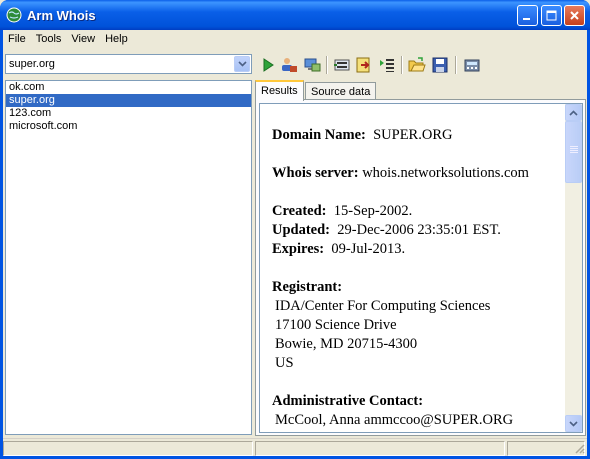 This screenshot has height=459, width=590. I want to click on list-button, so click(387, 65).